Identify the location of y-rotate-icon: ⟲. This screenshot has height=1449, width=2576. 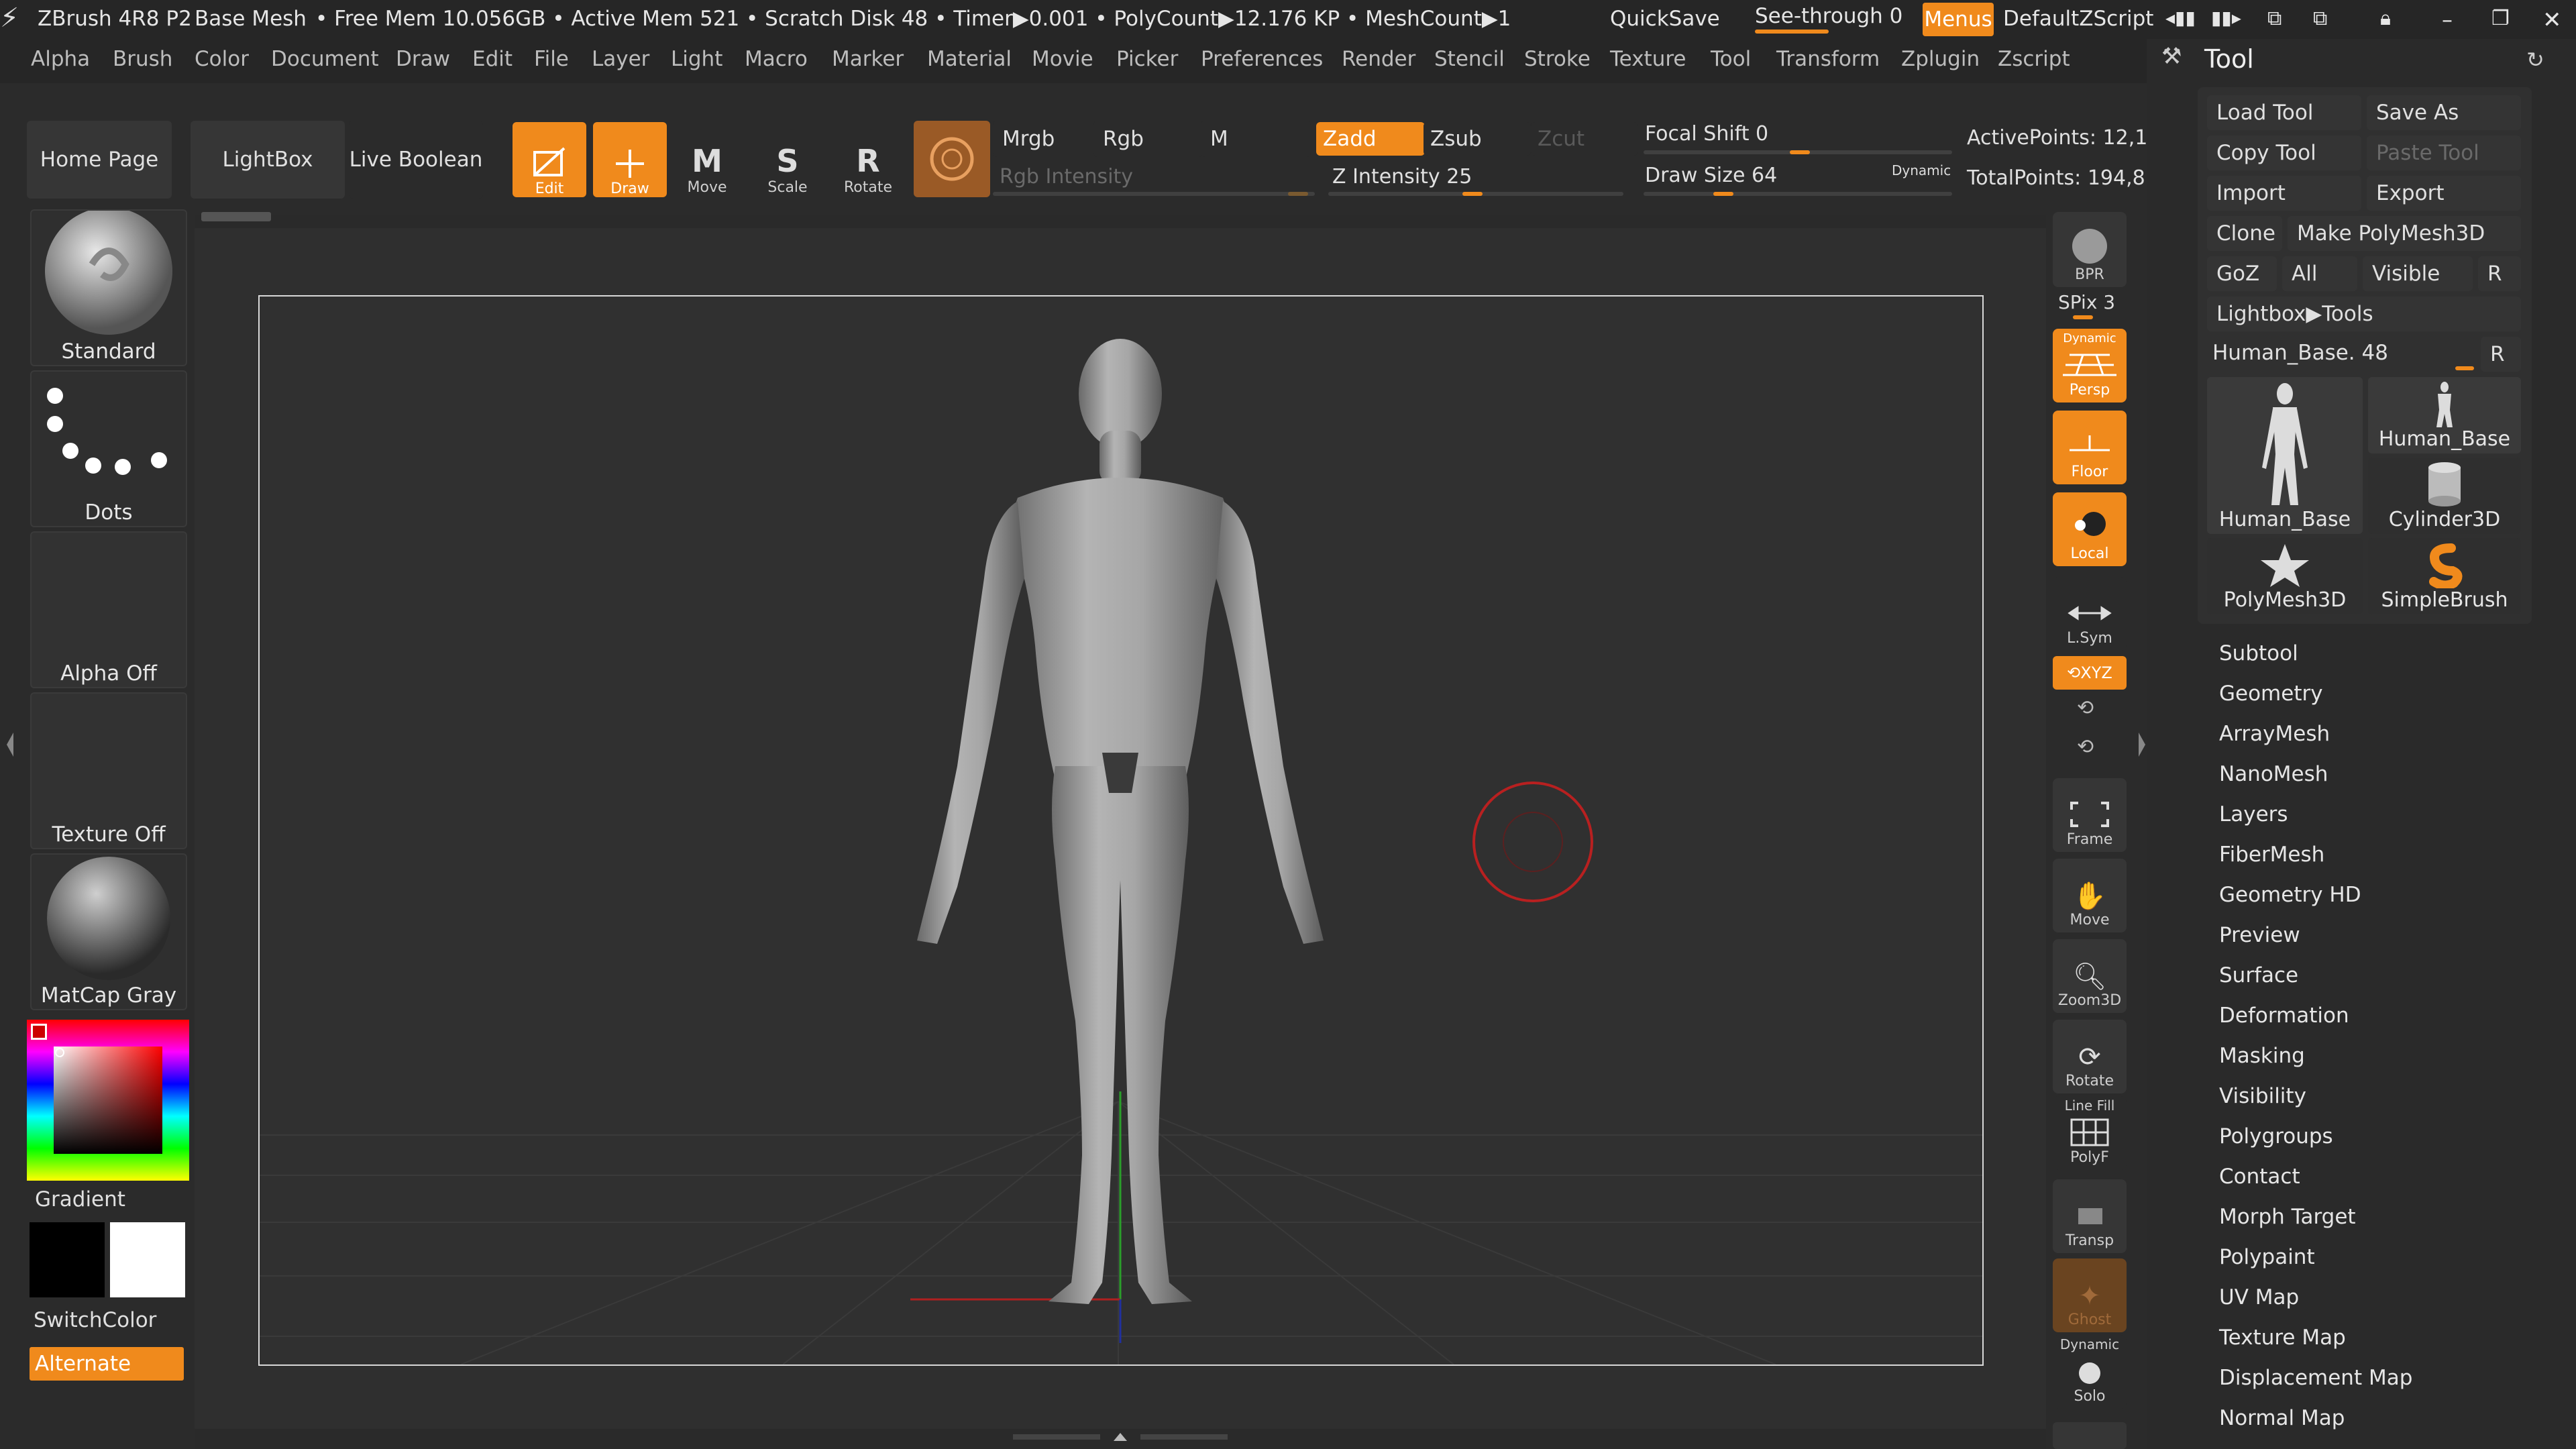
(2085, 708).